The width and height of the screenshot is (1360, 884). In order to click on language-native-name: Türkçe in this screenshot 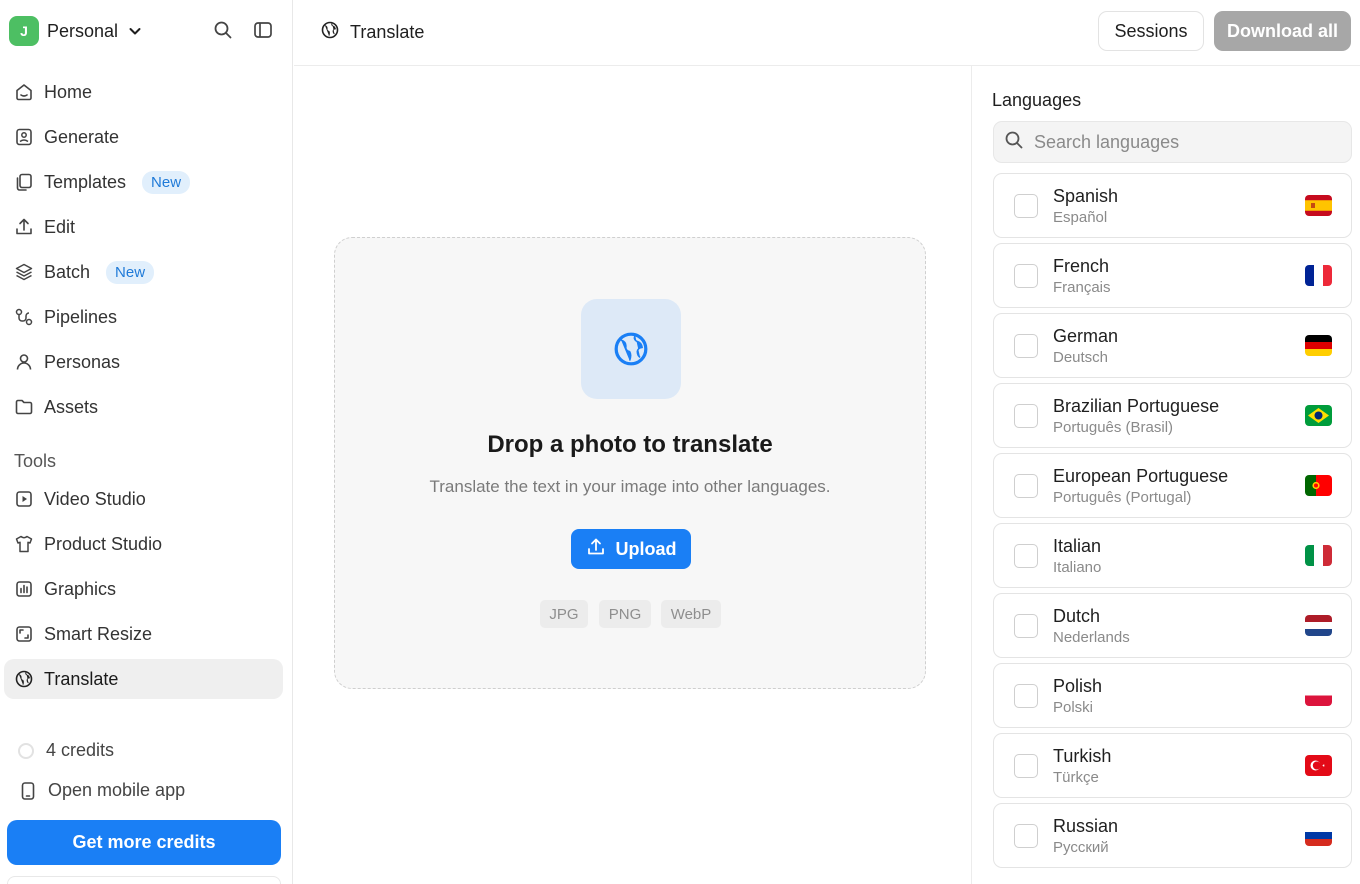, I will do `click(1076, 777)`.